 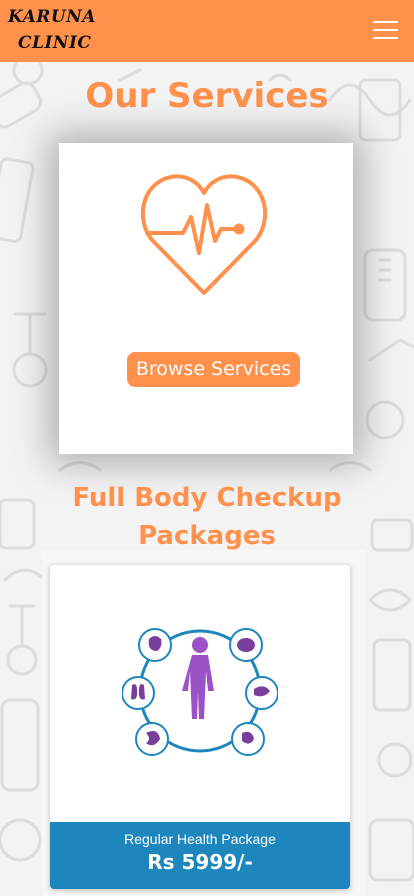 What do you see at coordinates (207, 96) in the screenshot?
I see `services-title: Our Services` at bounding box center [207, 96].